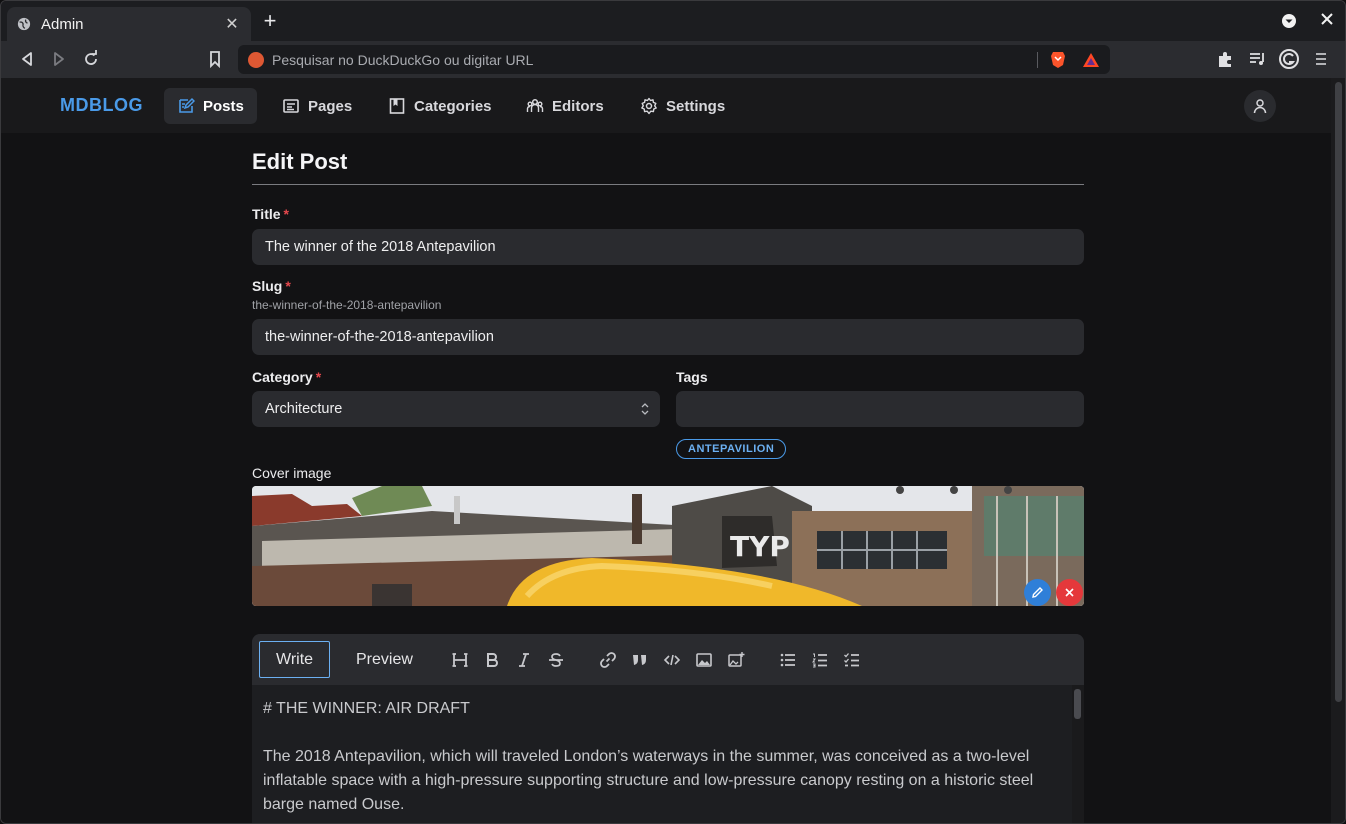 This screenshot has width=1346, height=824. I want to click on tab-title: Admin, so click(62, 24).